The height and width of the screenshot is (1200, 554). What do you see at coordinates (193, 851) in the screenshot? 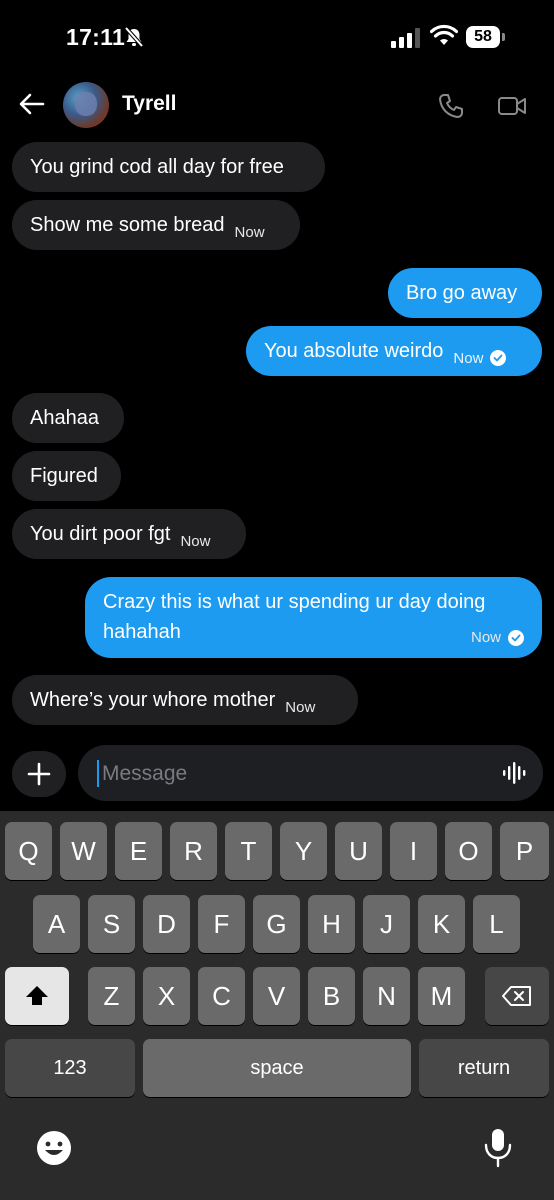
I see `key-r: R` at bounding box center [193, 851].